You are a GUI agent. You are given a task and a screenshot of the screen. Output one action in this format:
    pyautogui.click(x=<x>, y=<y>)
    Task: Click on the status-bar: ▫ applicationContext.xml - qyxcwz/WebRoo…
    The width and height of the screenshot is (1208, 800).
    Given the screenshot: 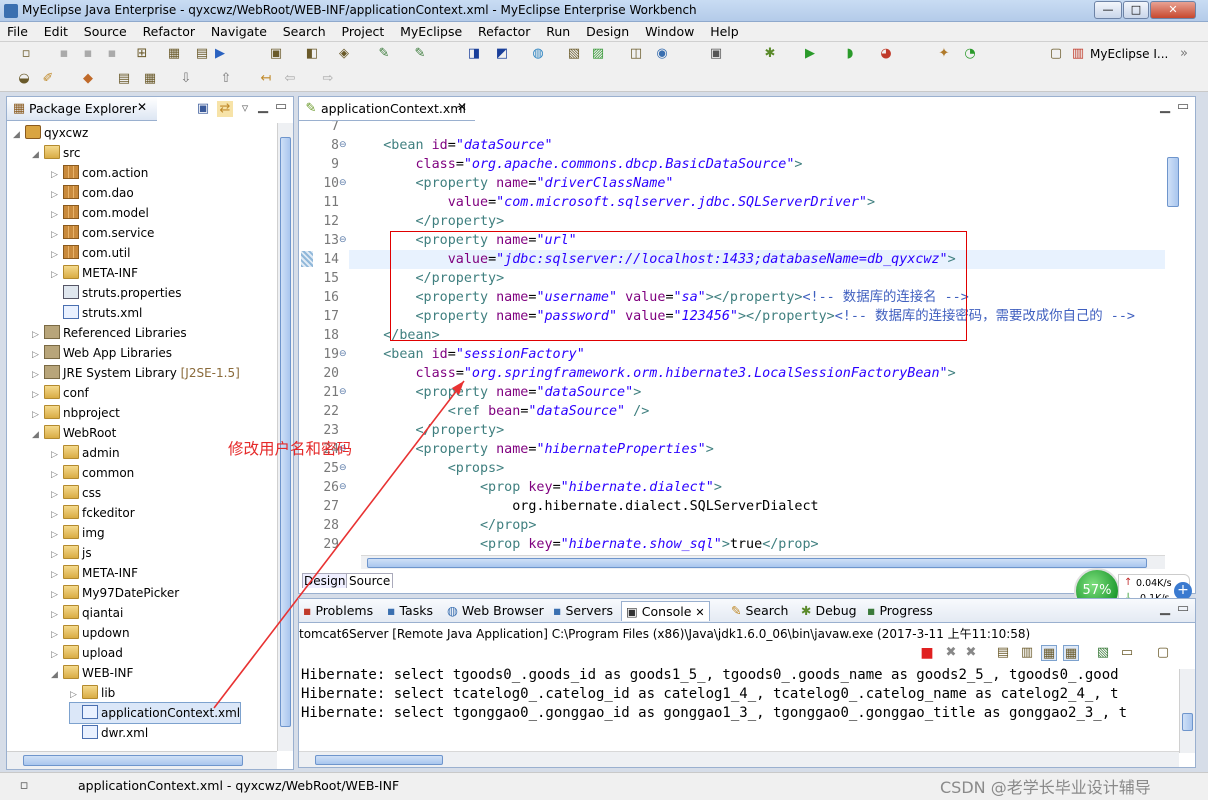 What is the action you would take?
    pyautogui.click(x=604, y=786)
    